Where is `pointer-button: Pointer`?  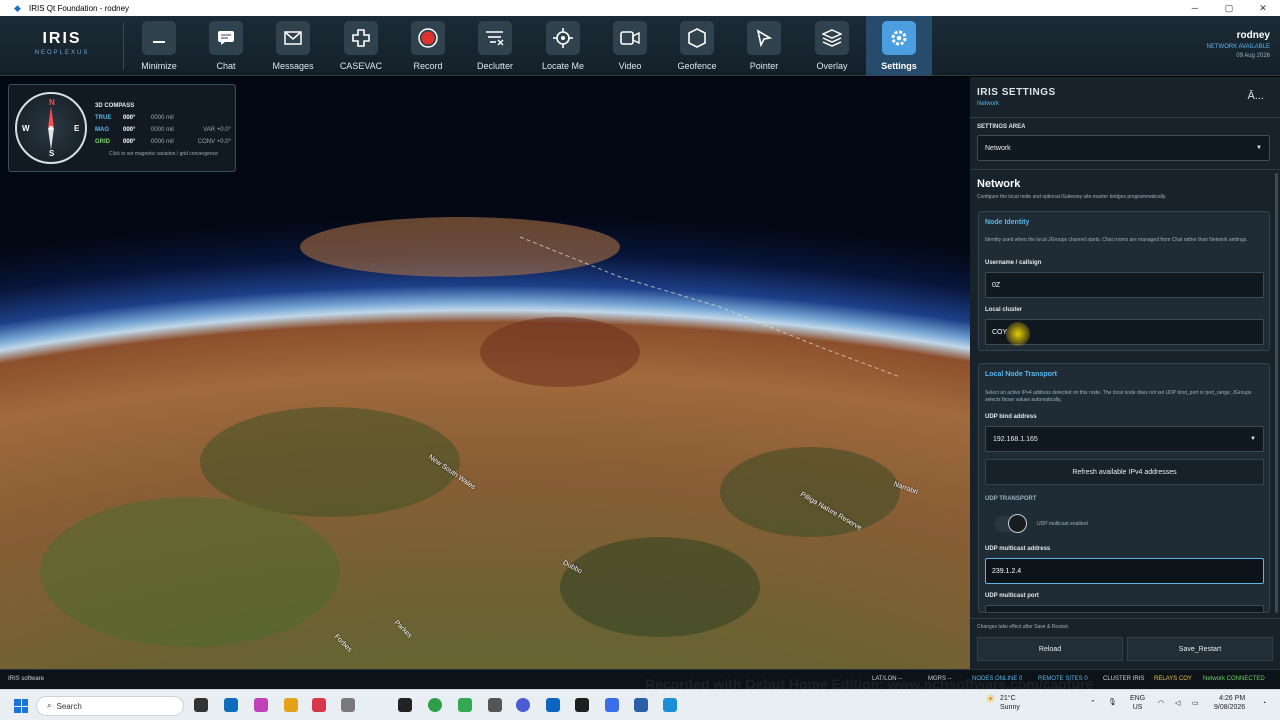
pointer-button: Pointer is located at coordinates (764, 46).